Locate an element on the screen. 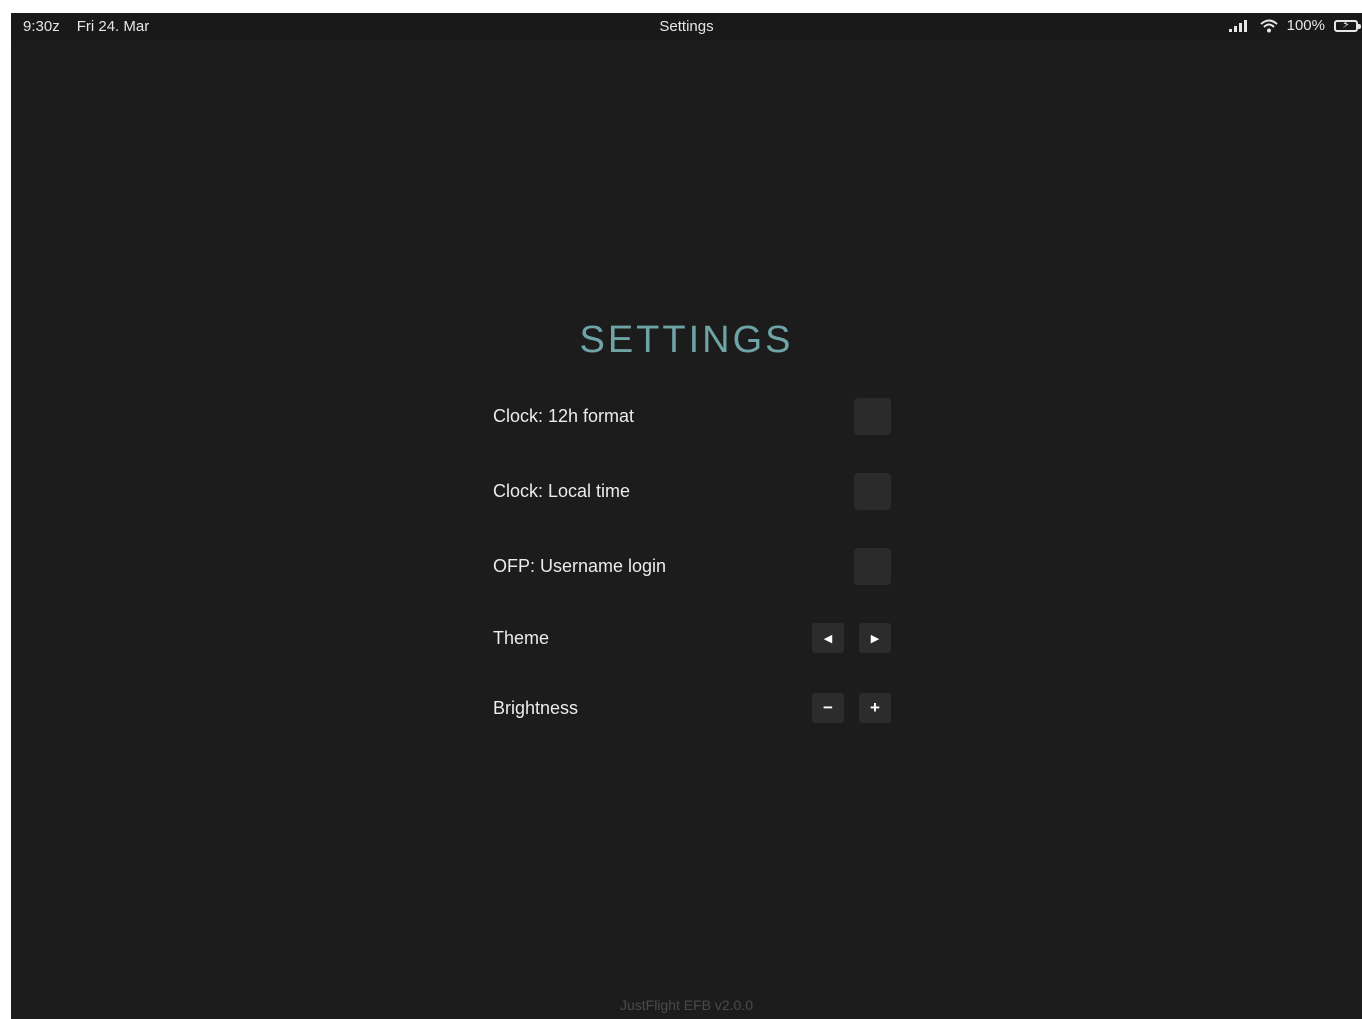  setting-row-ofp-username: OFP: Username login is located at coordinates (692, 566).